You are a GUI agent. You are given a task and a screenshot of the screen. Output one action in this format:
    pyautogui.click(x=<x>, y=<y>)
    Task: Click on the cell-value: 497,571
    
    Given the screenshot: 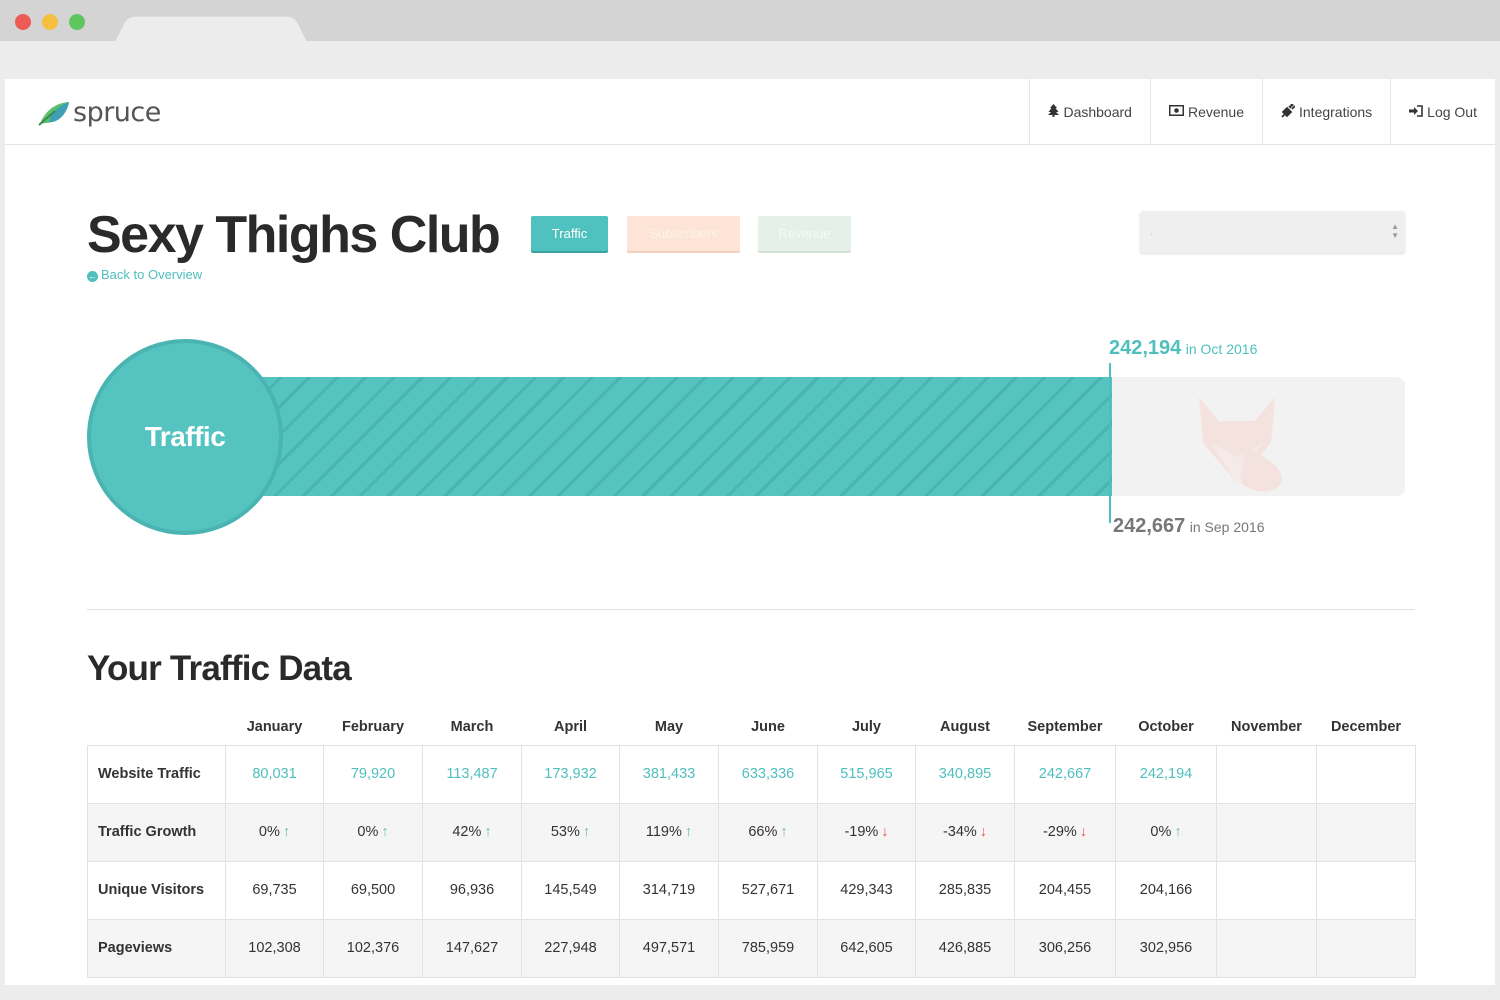 What is the action you would take?
    pyautogui.click(x=669, y=948)
    